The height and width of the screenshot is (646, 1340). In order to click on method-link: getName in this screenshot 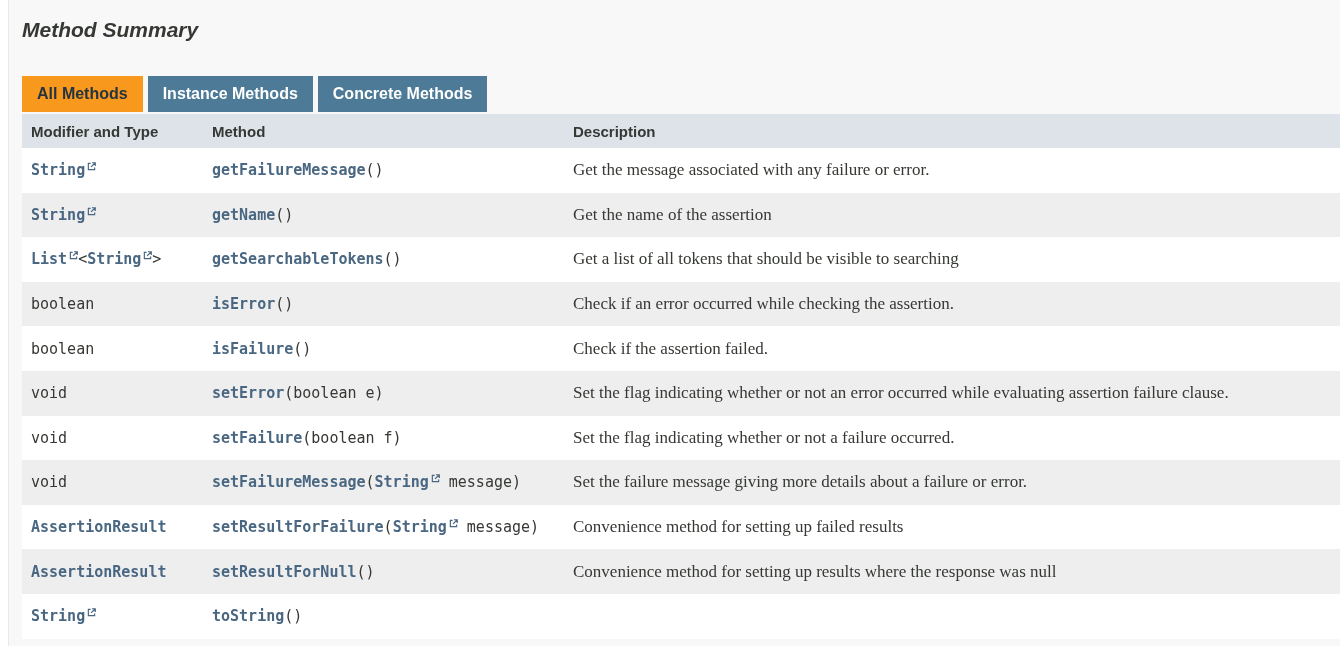, I will do `click(244, 214)`.